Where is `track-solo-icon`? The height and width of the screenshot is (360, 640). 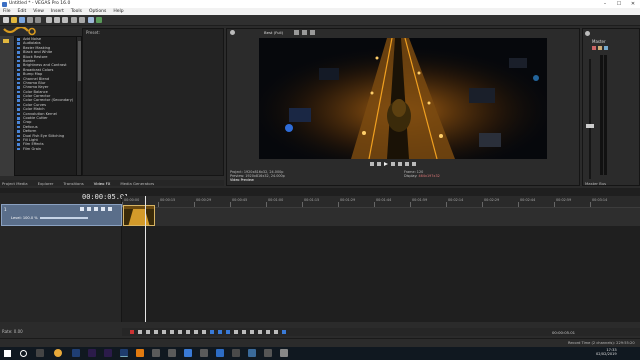 track-solo-icon is located at coordinates (89, 209).